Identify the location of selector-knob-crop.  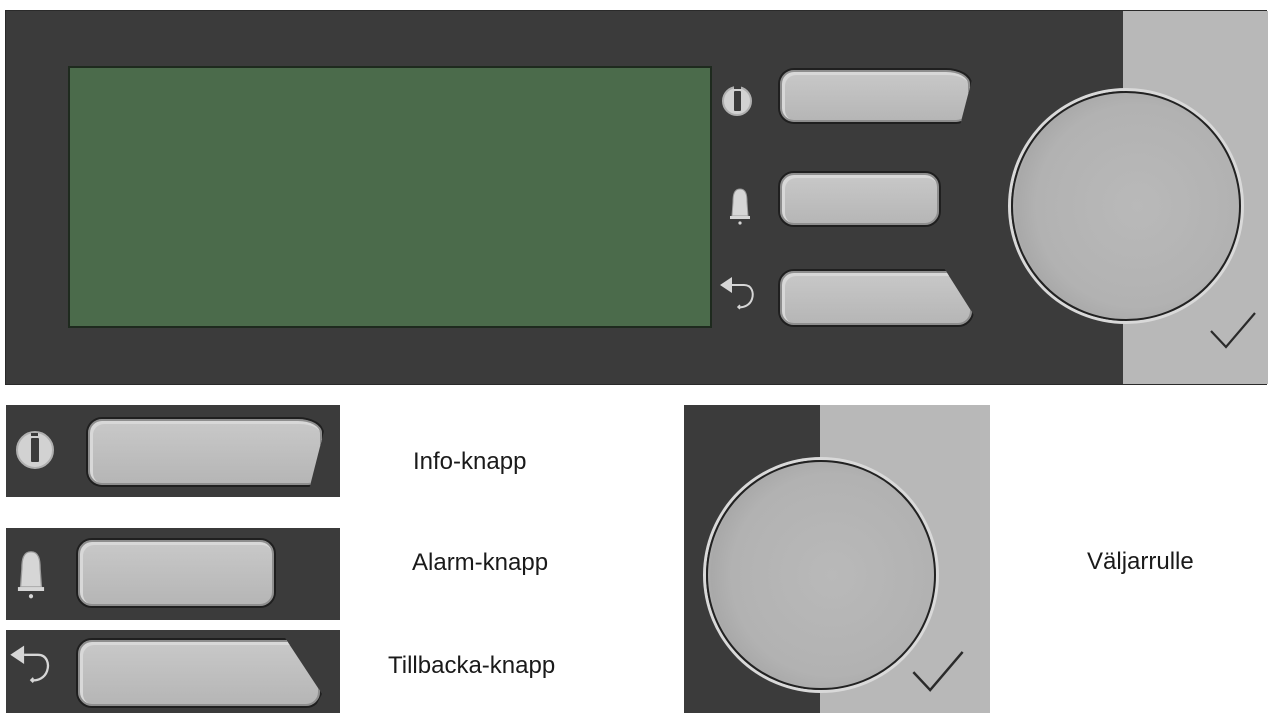
(837, 559).